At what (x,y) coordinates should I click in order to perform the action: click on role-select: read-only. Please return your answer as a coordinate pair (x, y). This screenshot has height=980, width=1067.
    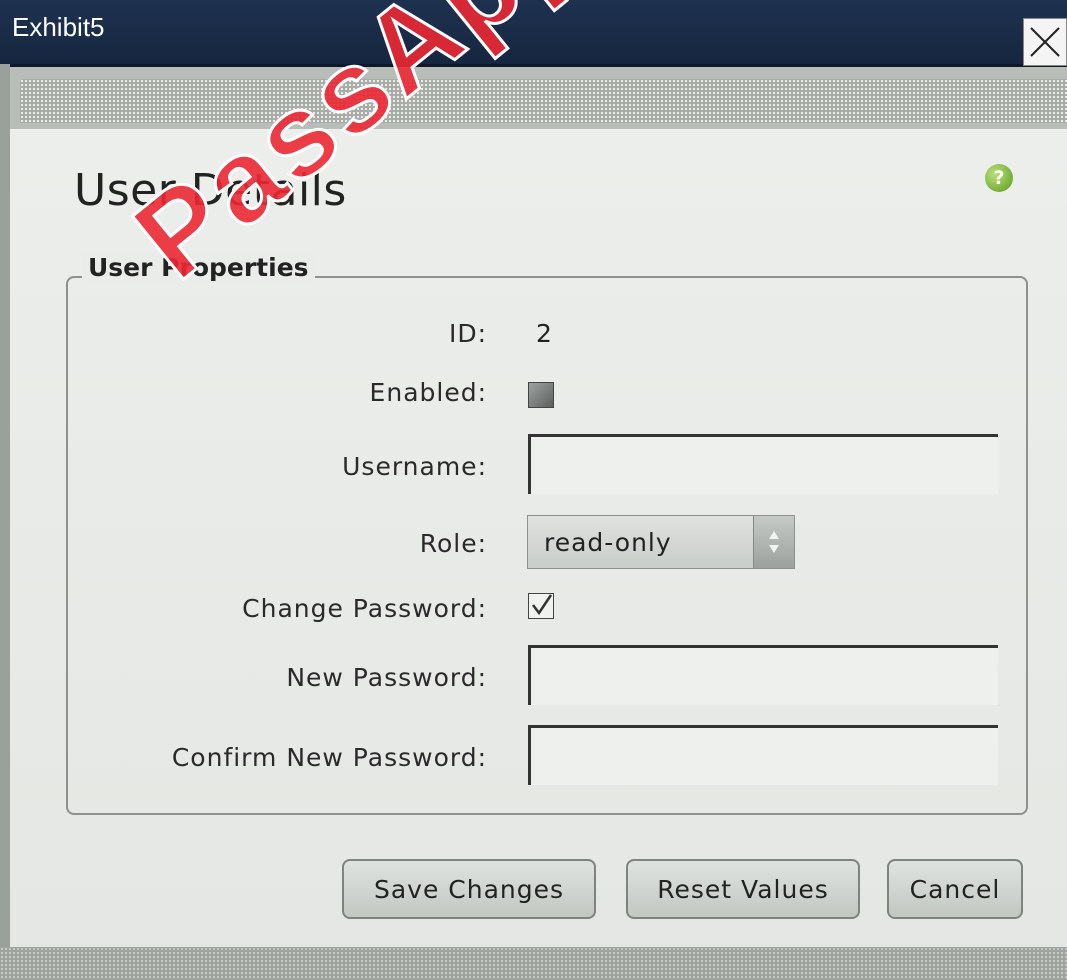
    Looking at the image, I should click on (661, 542).